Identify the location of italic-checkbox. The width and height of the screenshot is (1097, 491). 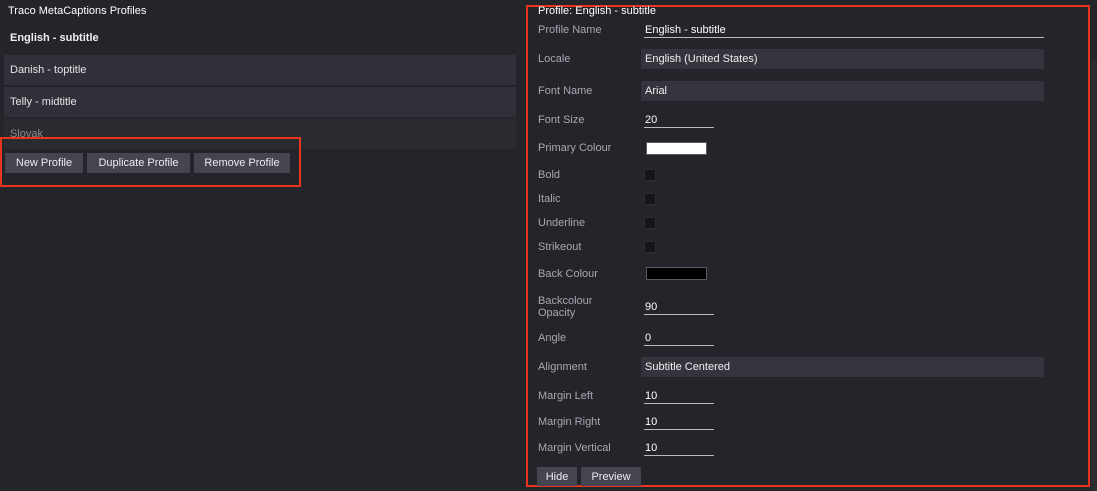
(650, 199).